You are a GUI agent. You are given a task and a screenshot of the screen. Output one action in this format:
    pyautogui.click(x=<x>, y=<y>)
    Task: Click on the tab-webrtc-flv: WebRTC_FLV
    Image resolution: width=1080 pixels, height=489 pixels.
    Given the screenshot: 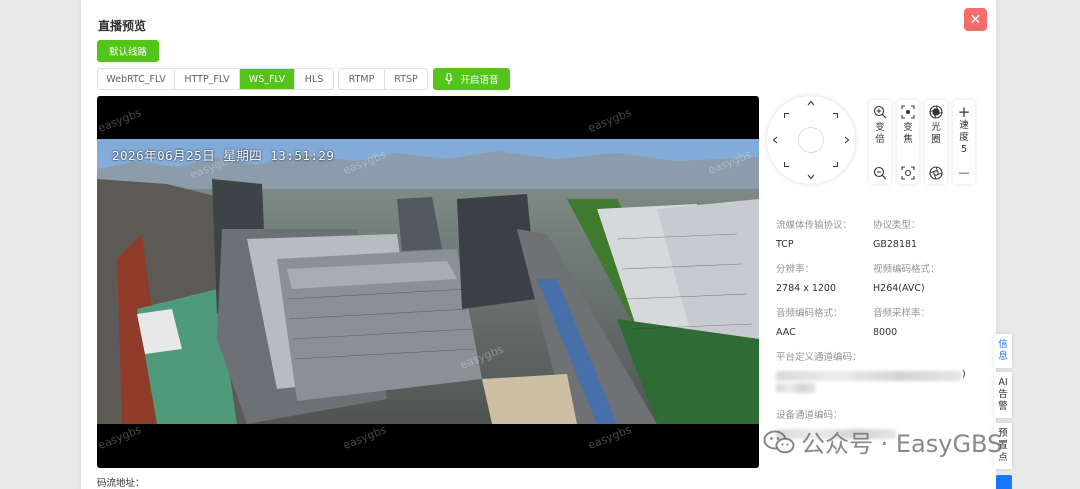 What is the action you would take?
    pyautogui.click(x=136, y=79)
    